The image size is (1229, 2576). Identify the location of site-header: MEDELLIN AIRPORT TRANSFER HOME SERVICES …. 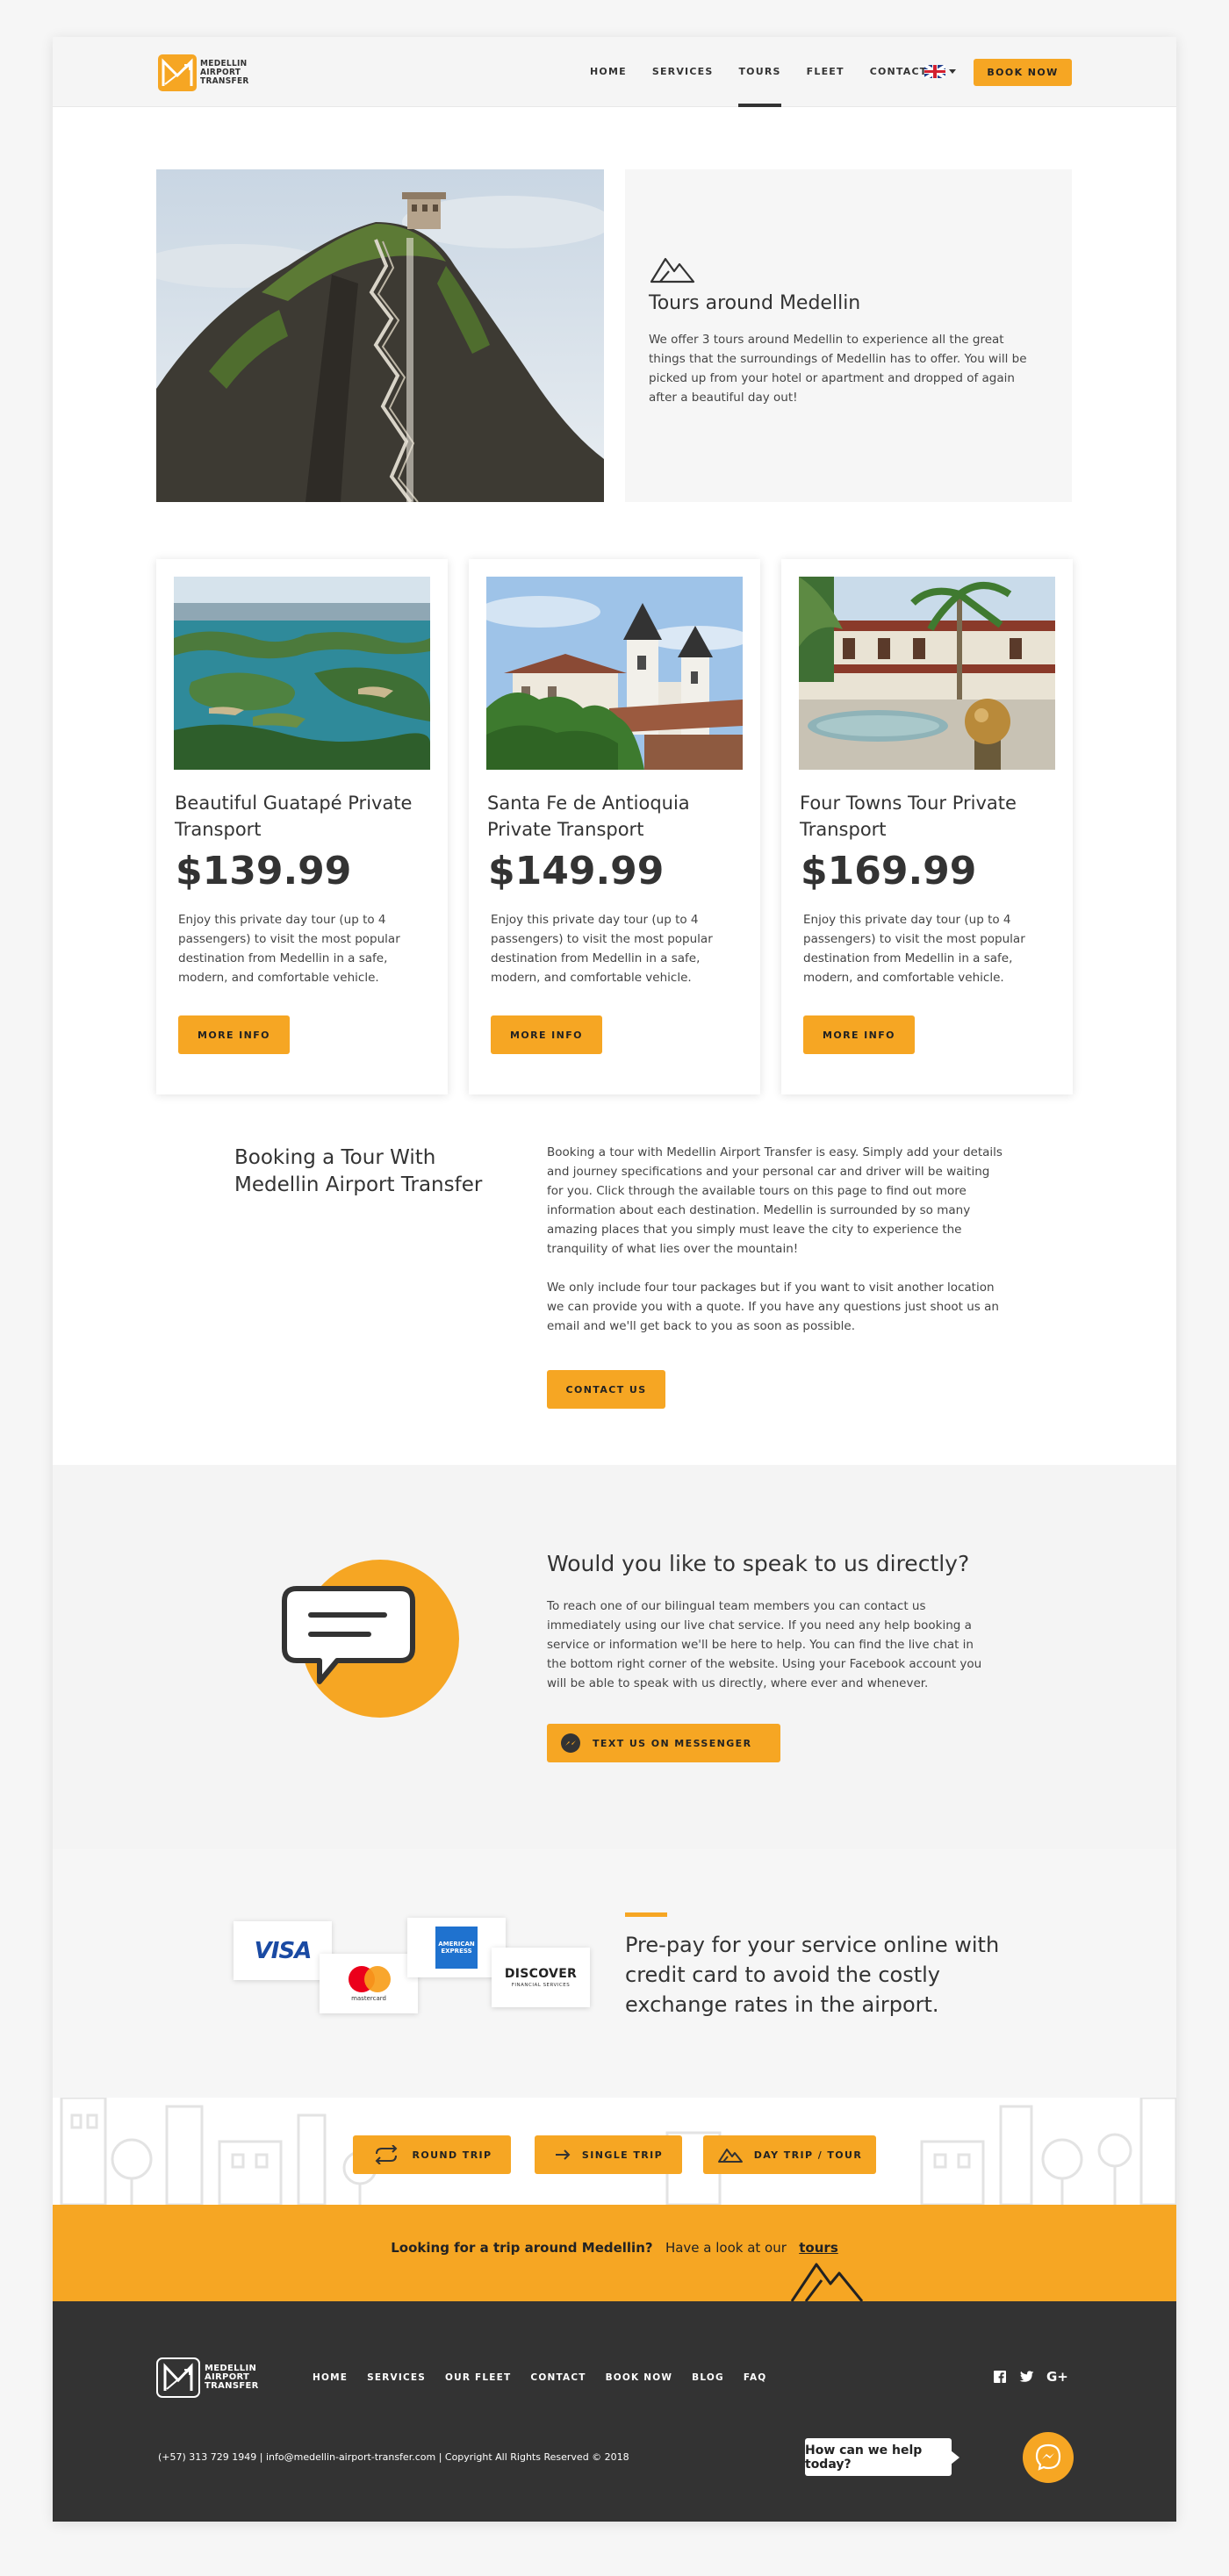
(615, 72).